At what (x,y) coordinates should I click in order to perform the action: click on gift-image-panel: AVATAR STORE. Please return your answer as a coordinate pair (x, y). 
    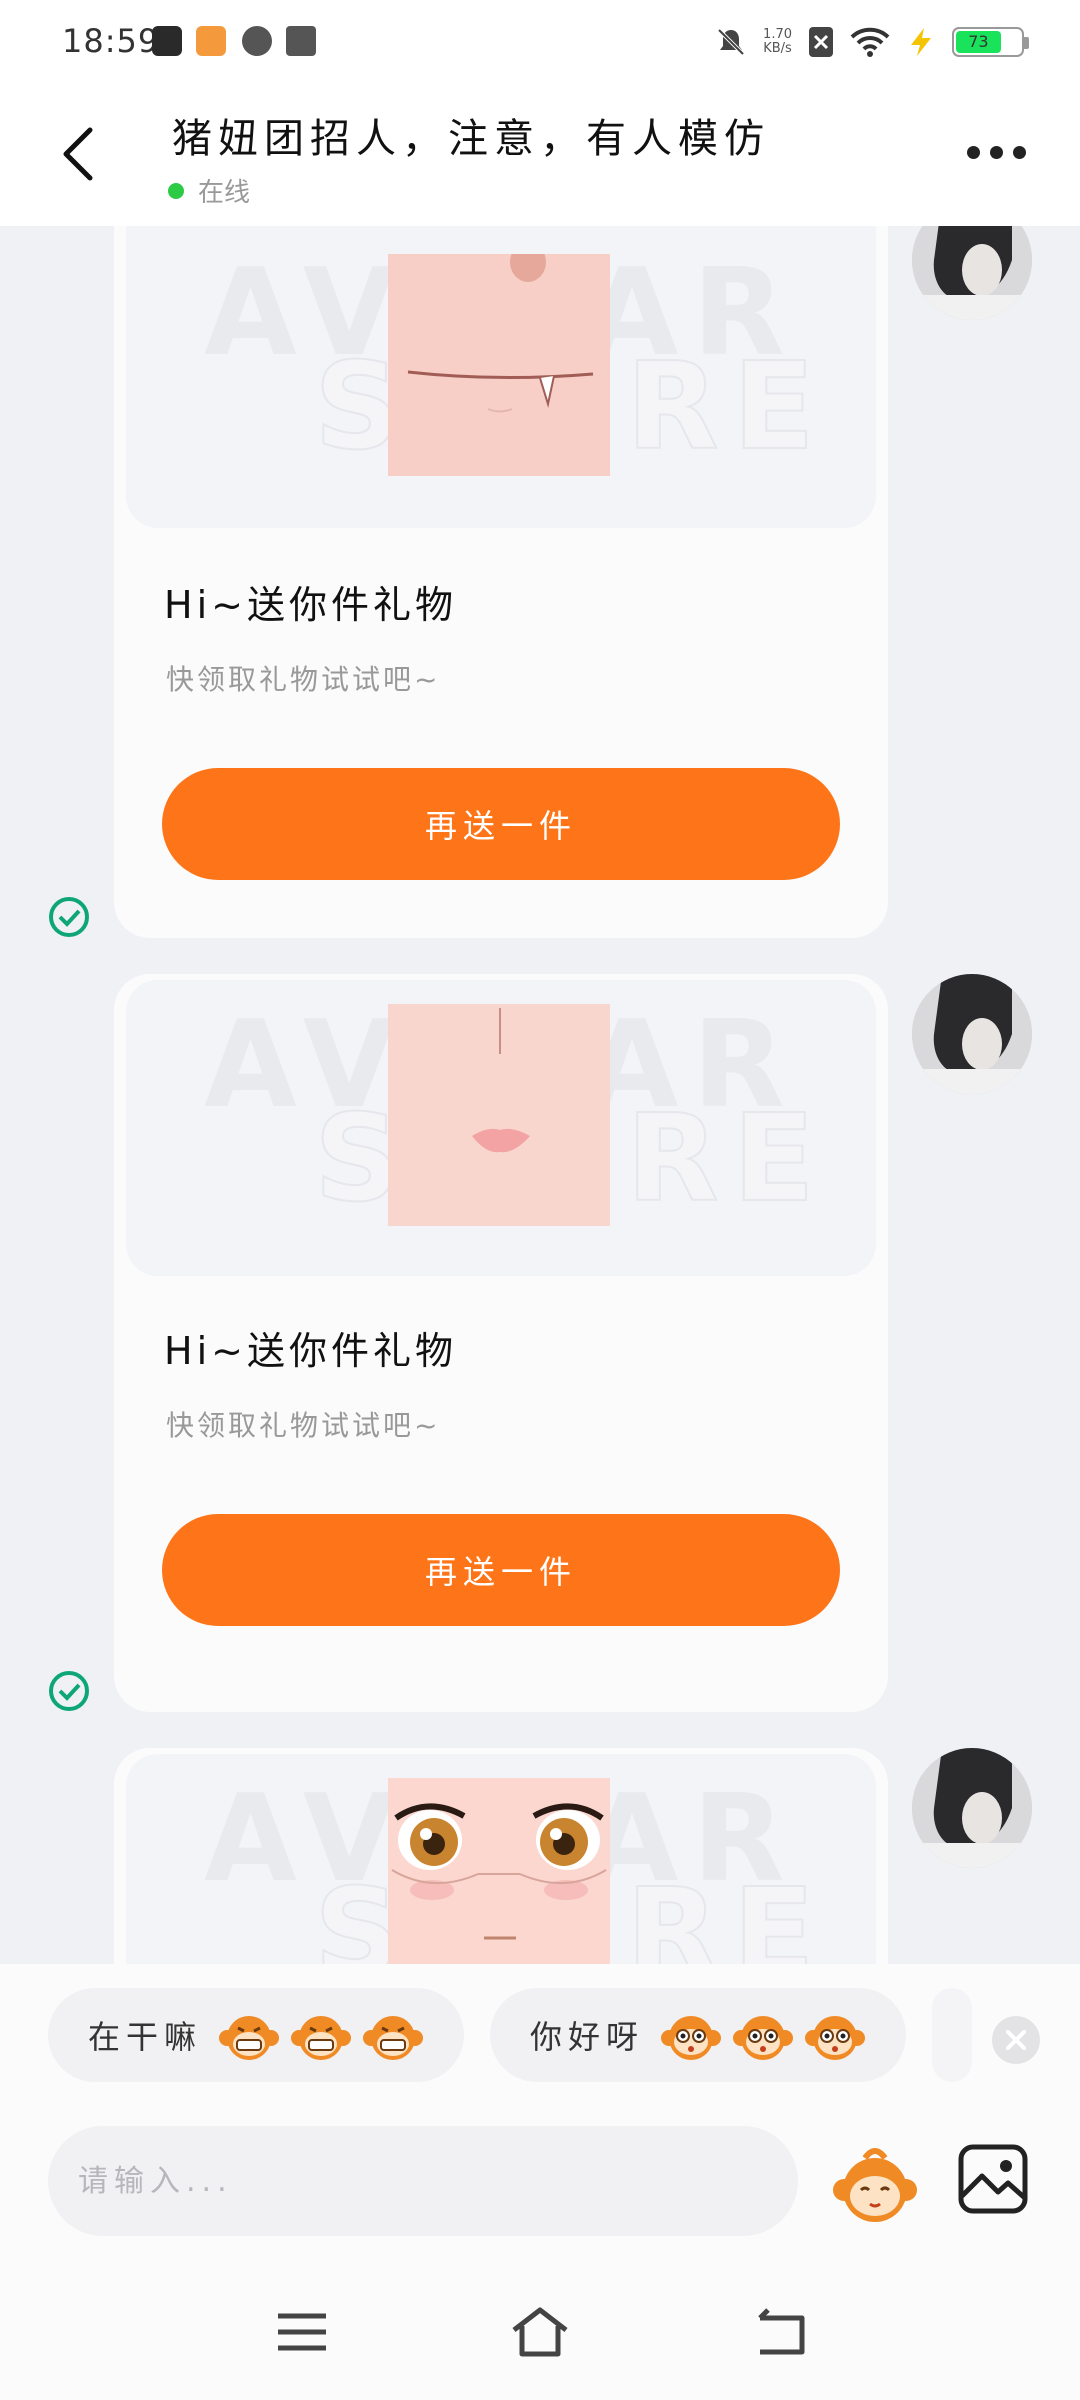
    Looking at the image, I should click on (501, 1128).